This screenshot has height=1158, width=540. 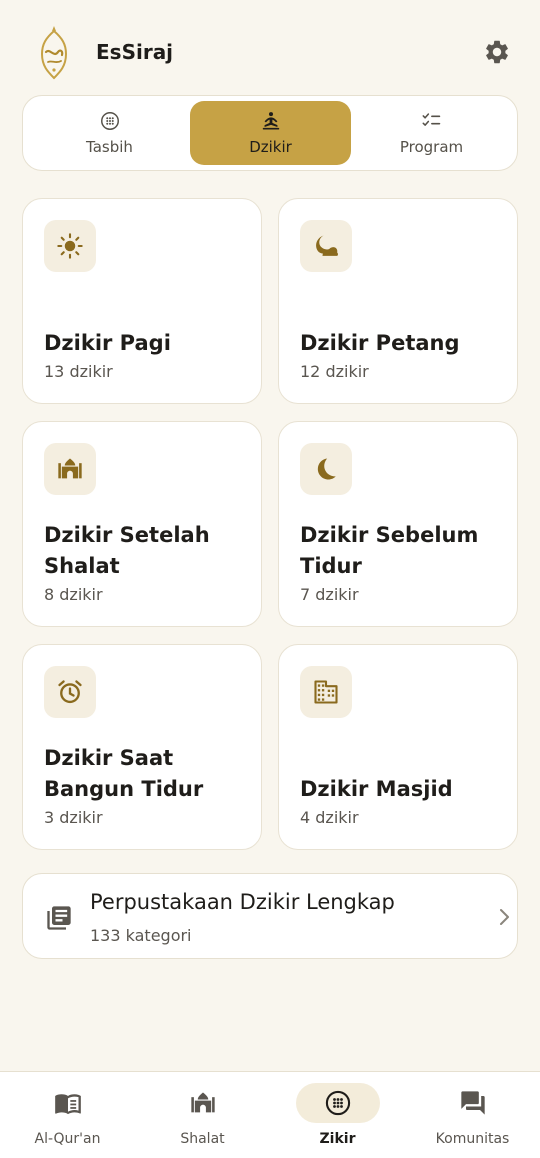 What do you see at coordinates (472, 1139) in the screenshot?
I see `nav-label: Komunitas` at bounding box center [472, 1139].